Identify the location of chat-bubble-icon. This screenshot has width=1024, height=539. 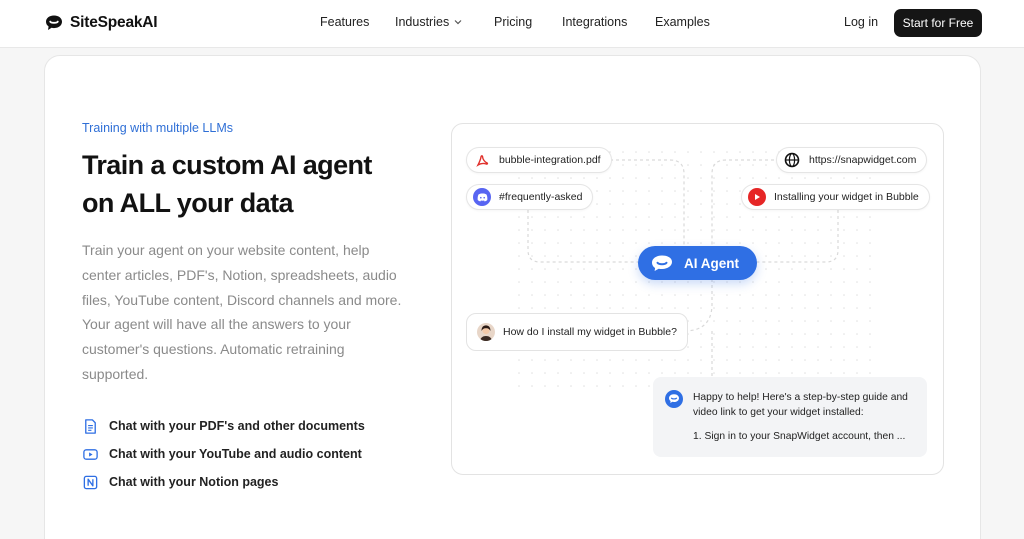
(662, 263).